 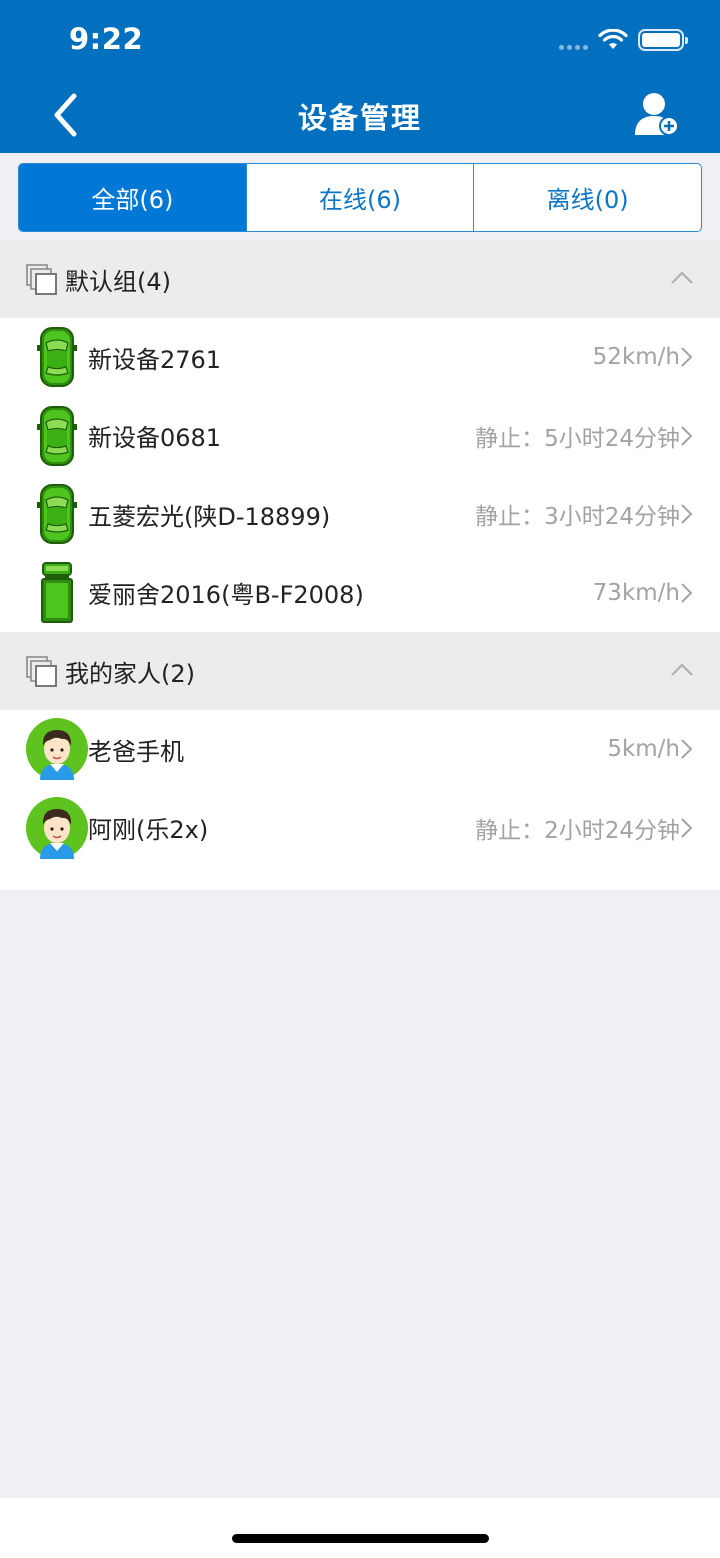 I want to click on device-name: 老爸手机, so click(x=136, y=751).